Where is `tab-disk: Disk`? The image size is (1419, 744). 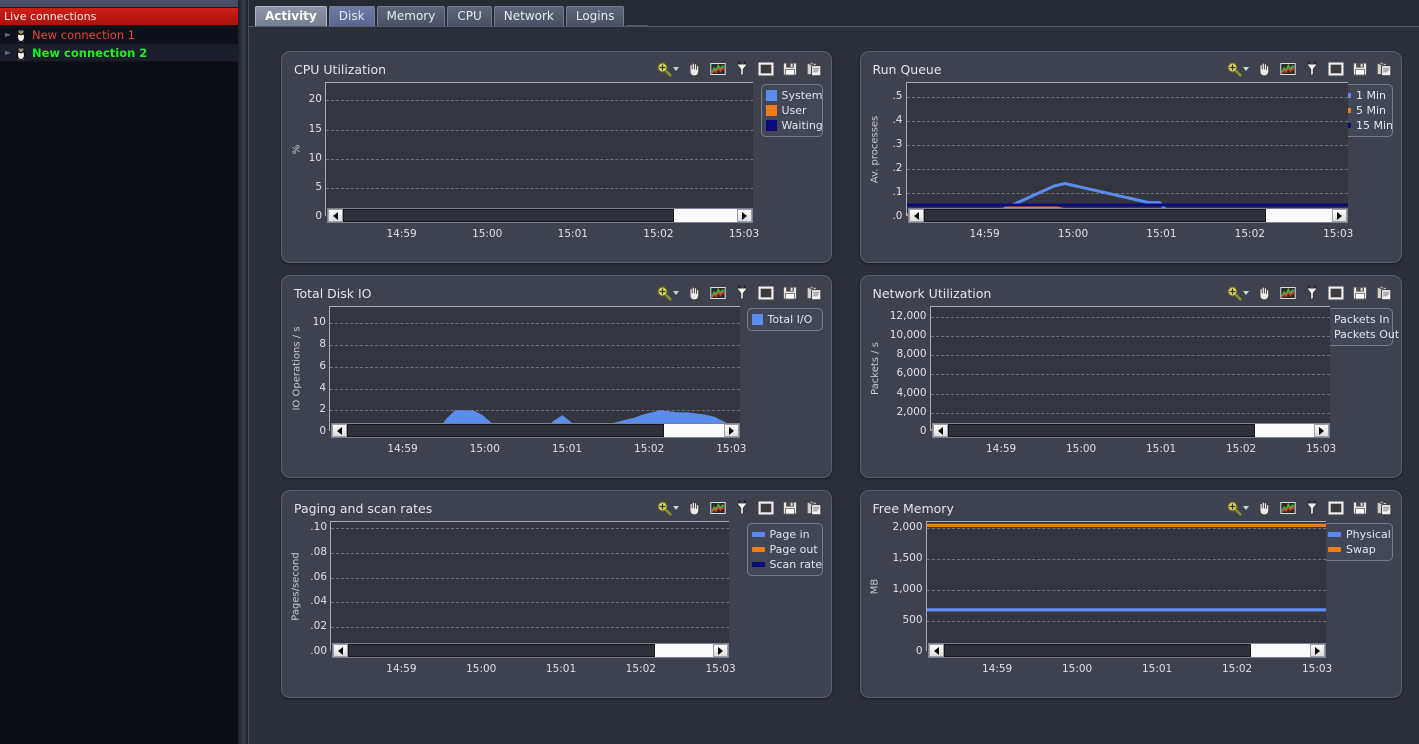 tab-disk: Disk is located at coordinates (351, 16).